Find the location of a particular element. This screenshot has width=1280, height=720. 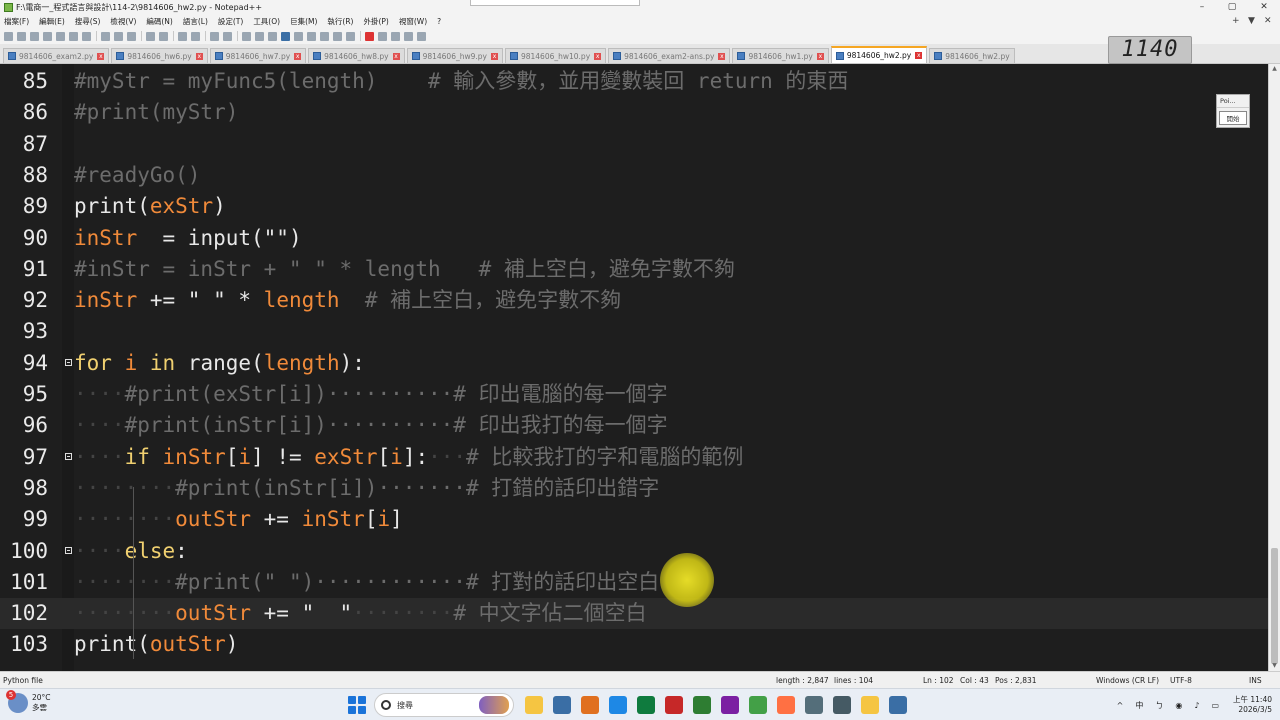

chrome-icon is located at coordinates (730, 705).